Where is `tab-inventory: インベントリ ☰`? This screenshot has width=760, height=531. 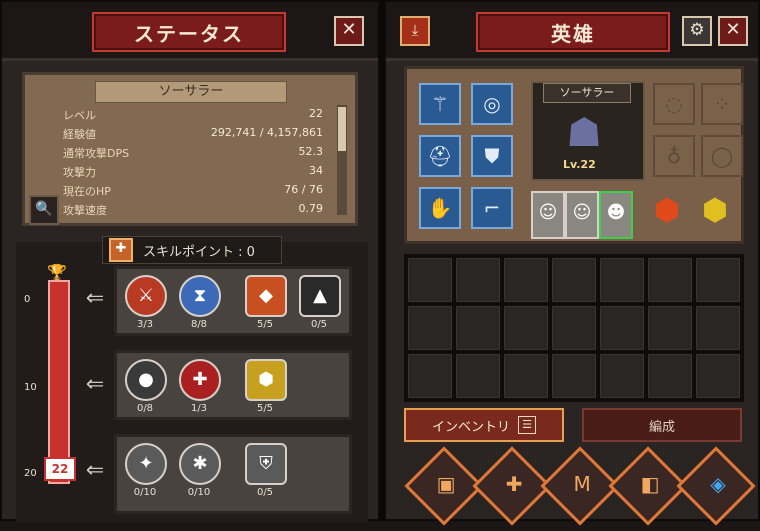
tab-inventory: インベントリ ☰ is located at coordinates (484, 425).